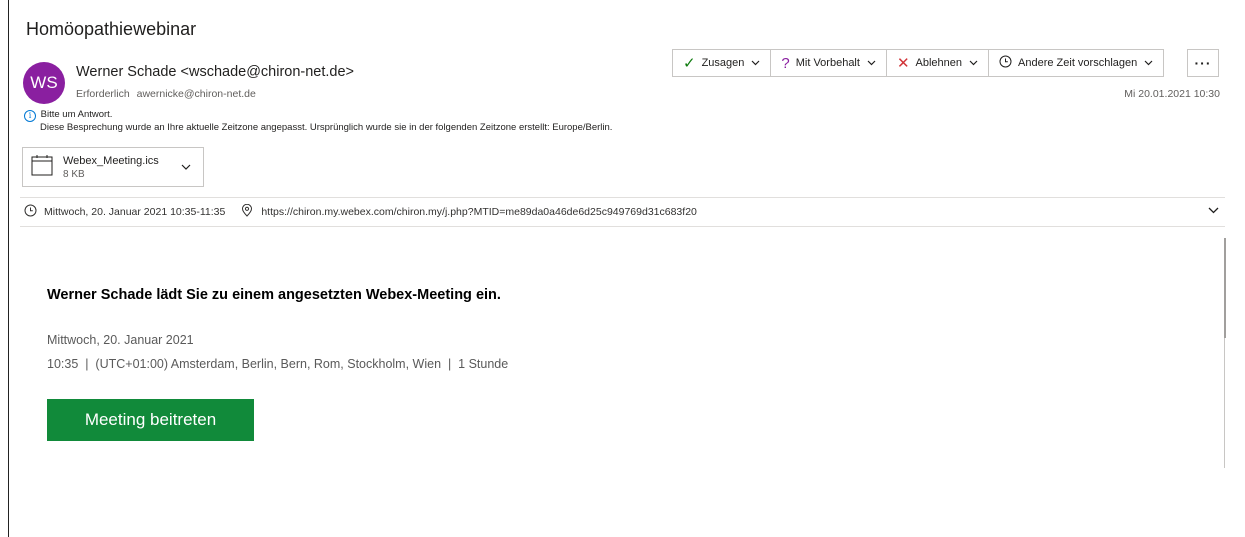  Describe the element at coordinates (785, 63) in the screenshot. I see `question-icon: ?` at that location.